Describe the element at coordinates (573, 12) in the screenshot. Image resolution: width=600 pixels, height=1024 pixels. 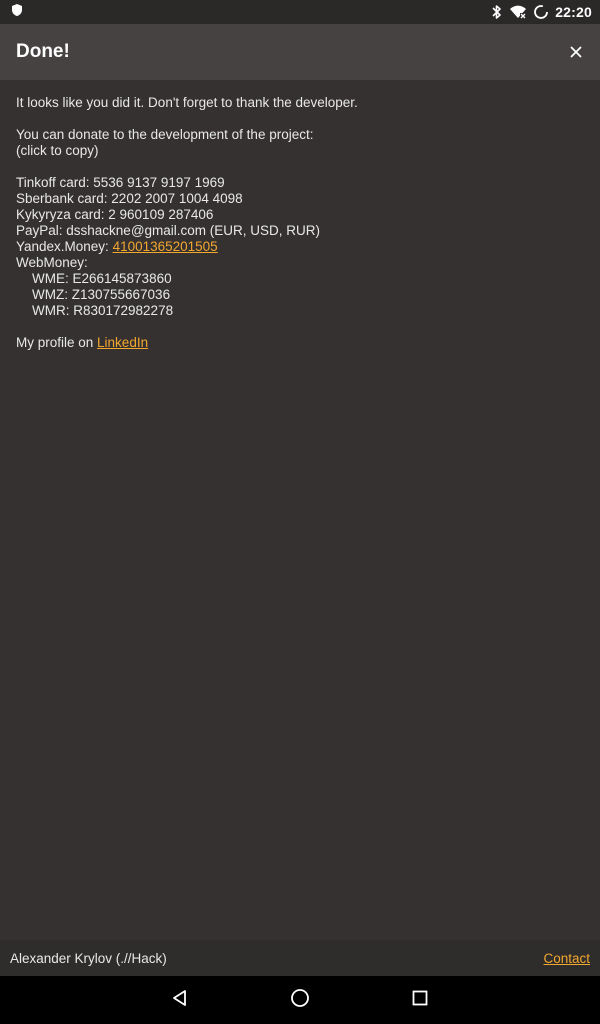
I see `status-time: 22:20` at that location.